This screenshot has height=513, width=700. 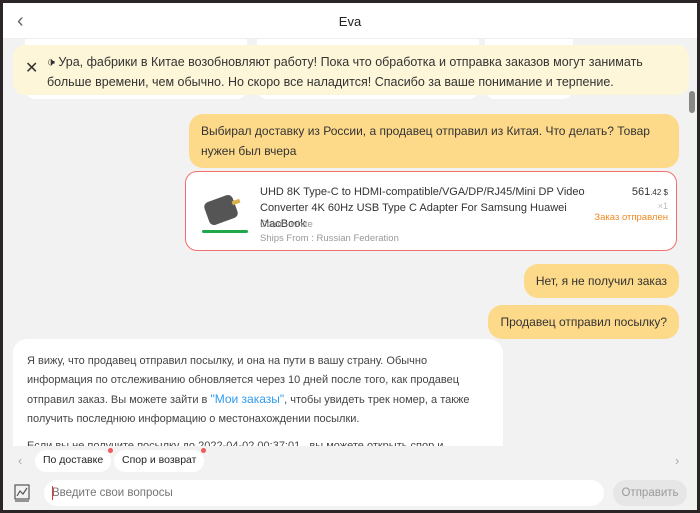 I want to click on close-icon: ✕, so click(x=31, y=69).